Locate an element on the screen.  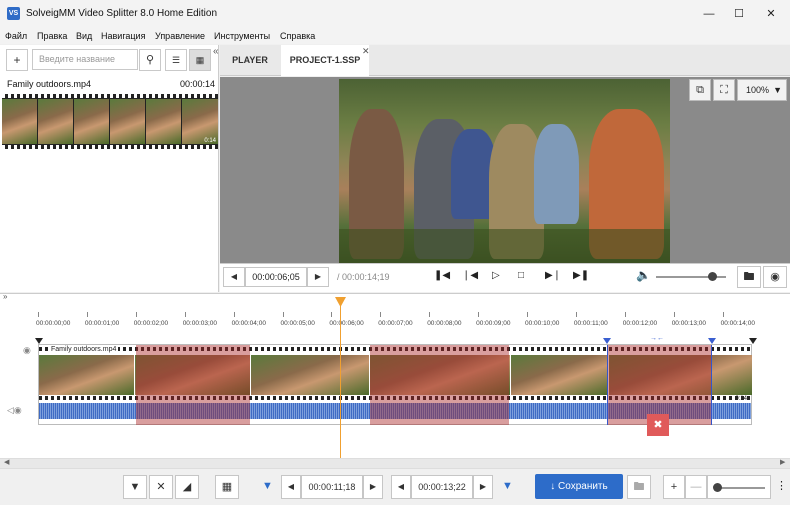
scroll-right-icon: ▶ is located at coordinates (782, 462).